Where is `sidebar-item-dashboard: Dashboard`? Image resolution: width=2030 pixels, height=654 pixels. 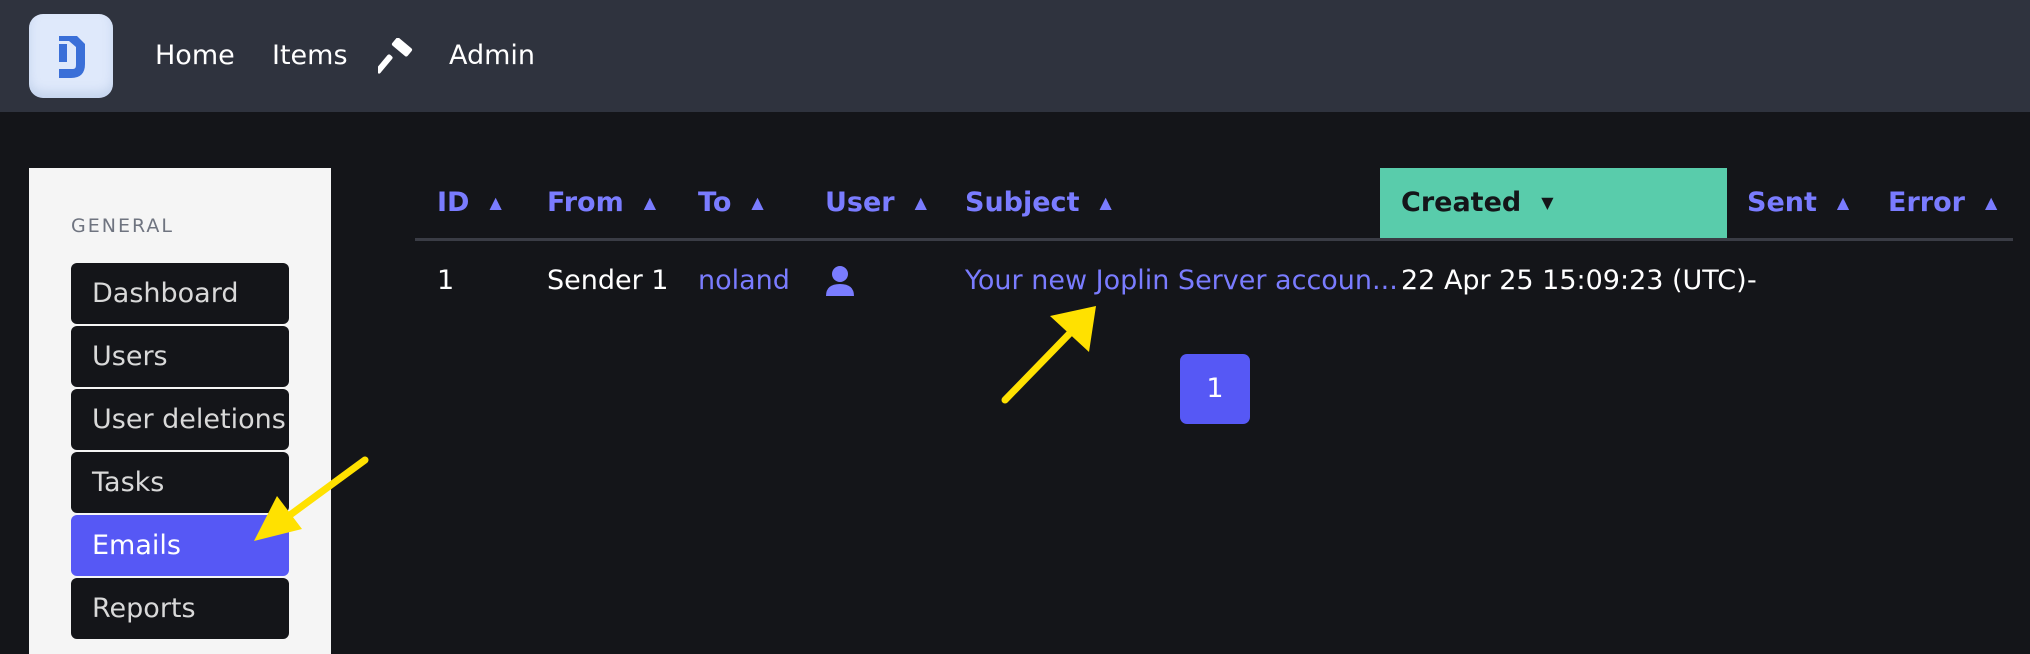 sidebar-item-dashboard: Dashboard is located at coordinates (180, 293).